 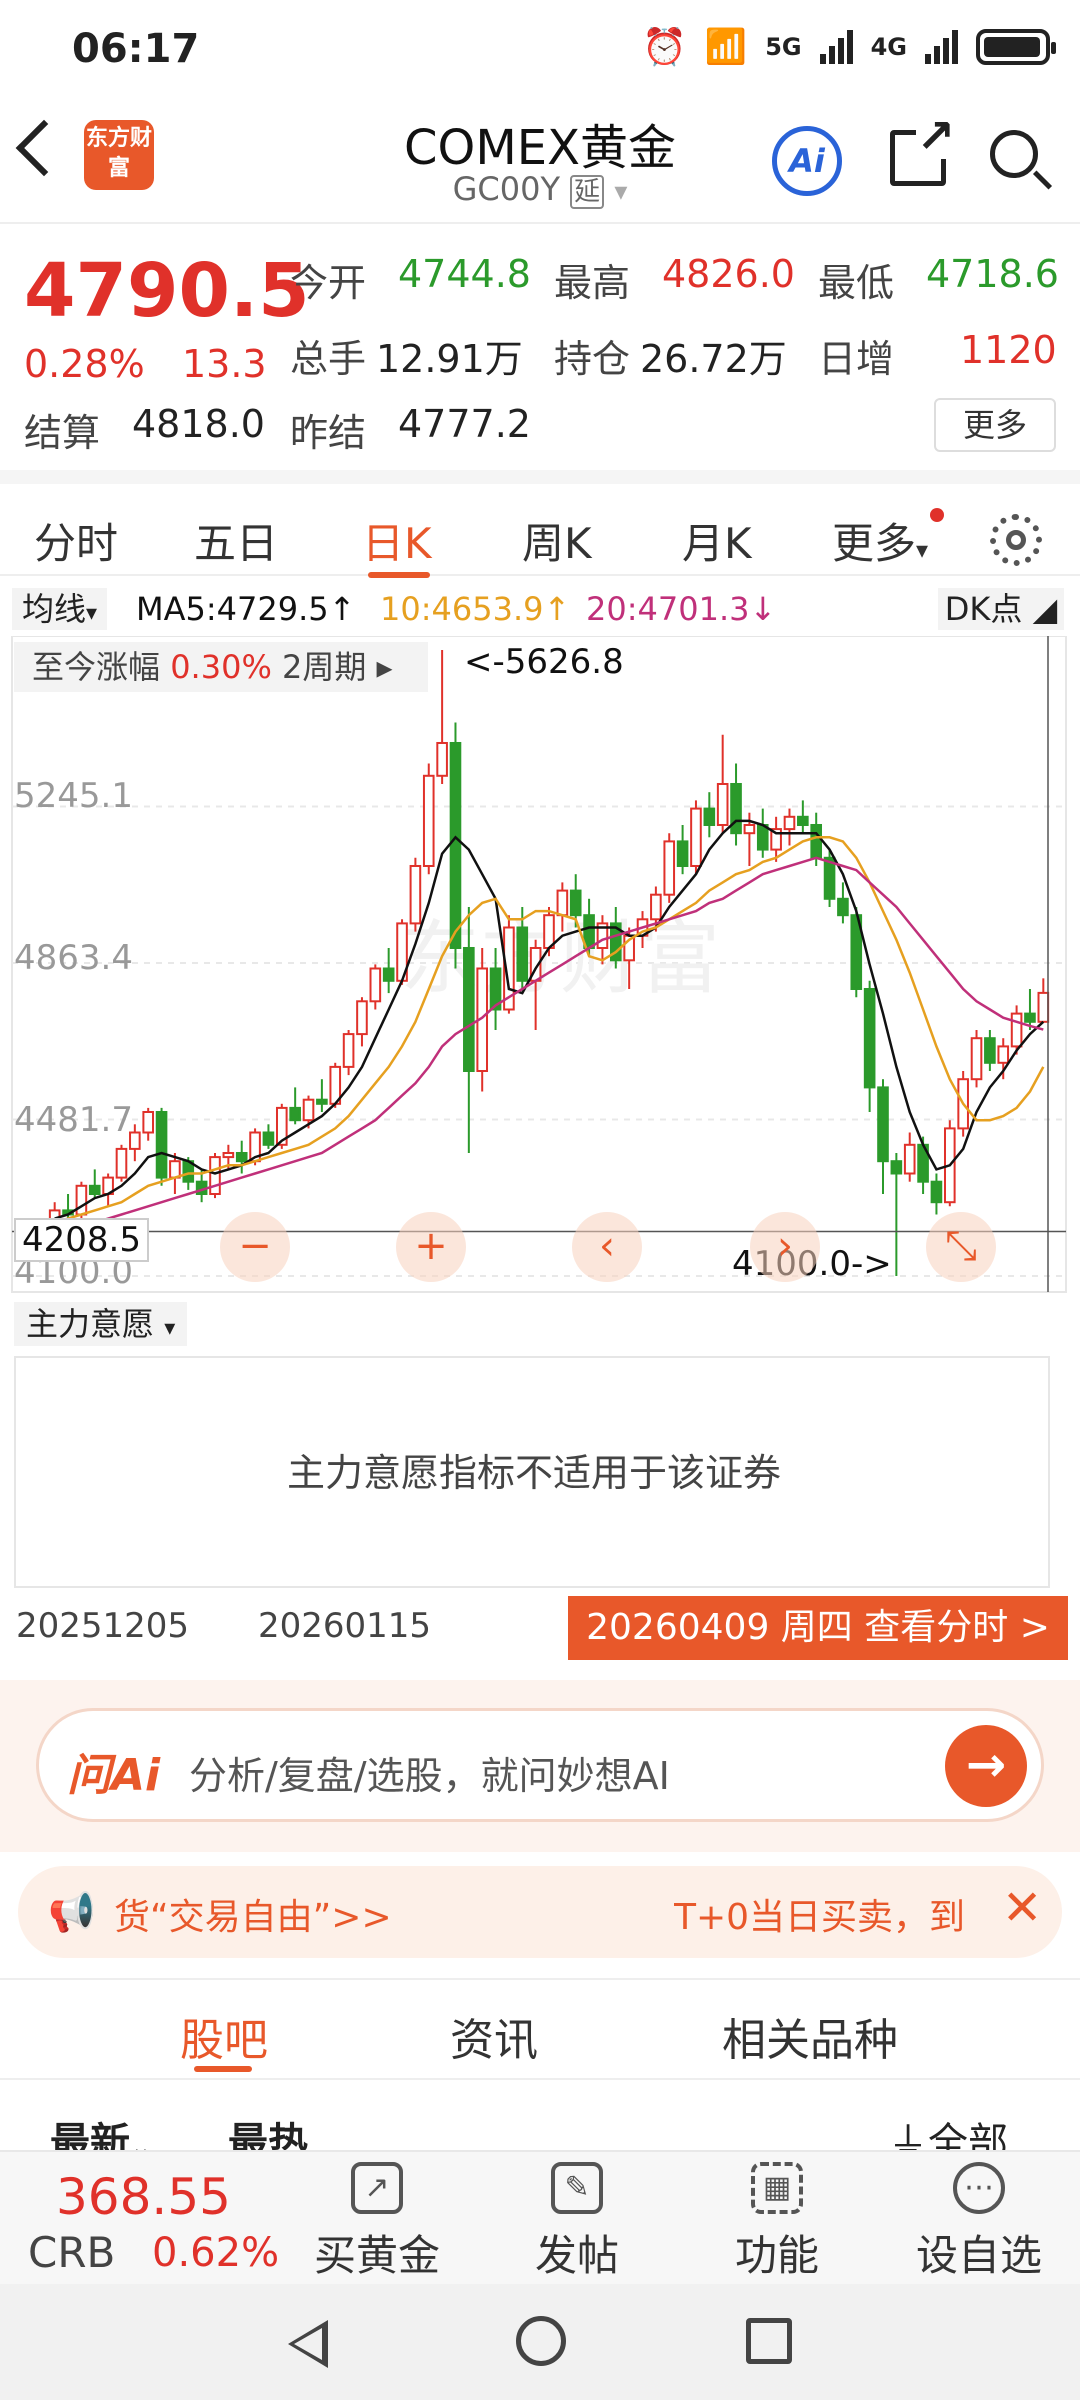 What do you see at coordinates (328, 283) in the screenshot?
I see `open-label: 今开` at bounding box center [328, 283].